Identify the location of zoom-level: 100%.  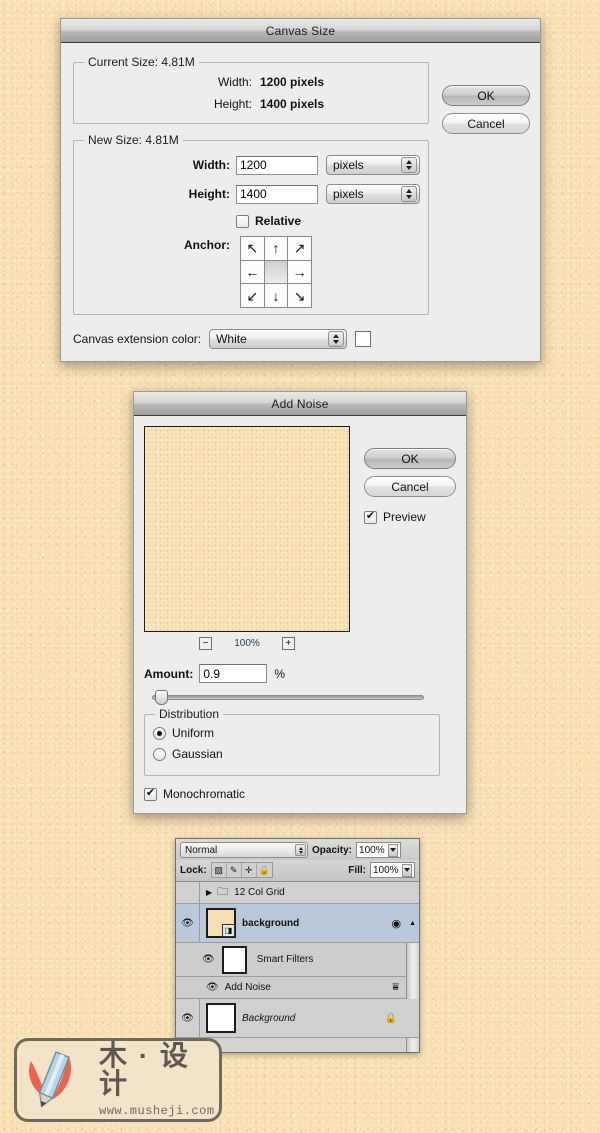
(247, 643).